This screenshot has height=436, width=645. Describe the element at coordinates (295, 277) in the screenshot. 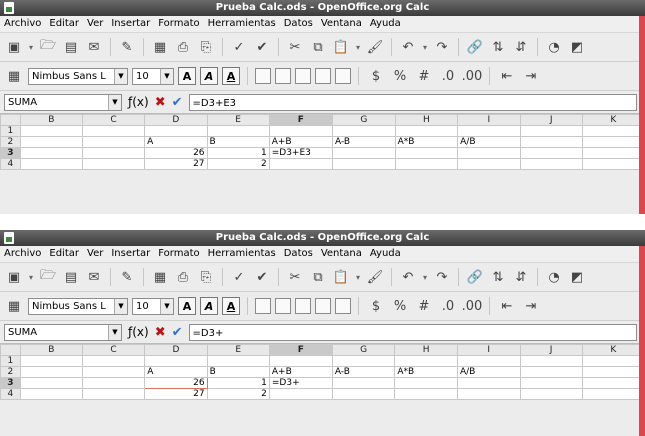

I see `cut-icon: ✂` at that location.